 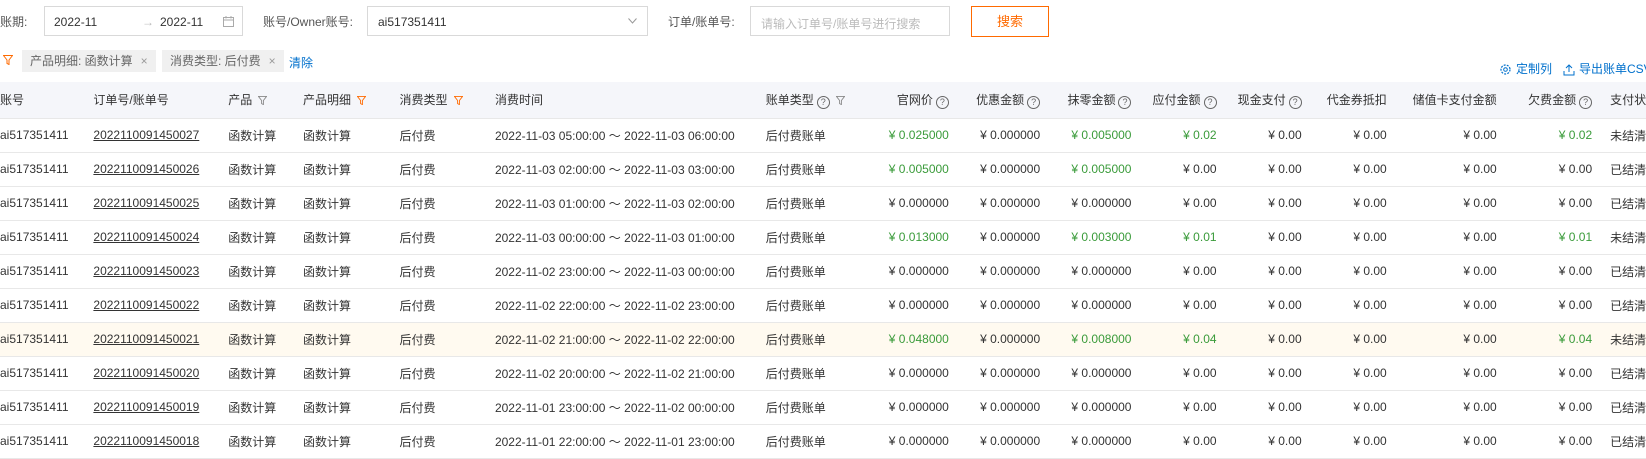 I want to click on search-button: 搜索, so click(x=1010, y=21).